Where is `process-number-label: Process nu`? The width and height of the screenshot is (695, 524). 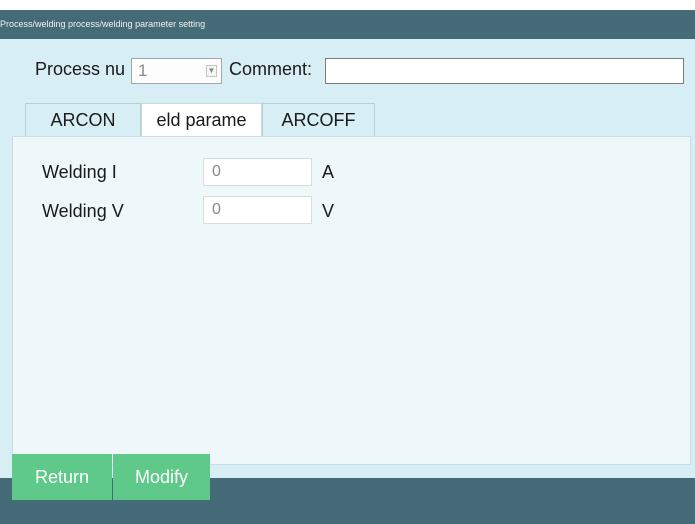 process-number-label: Process nu is located at coordinates (80, 69).